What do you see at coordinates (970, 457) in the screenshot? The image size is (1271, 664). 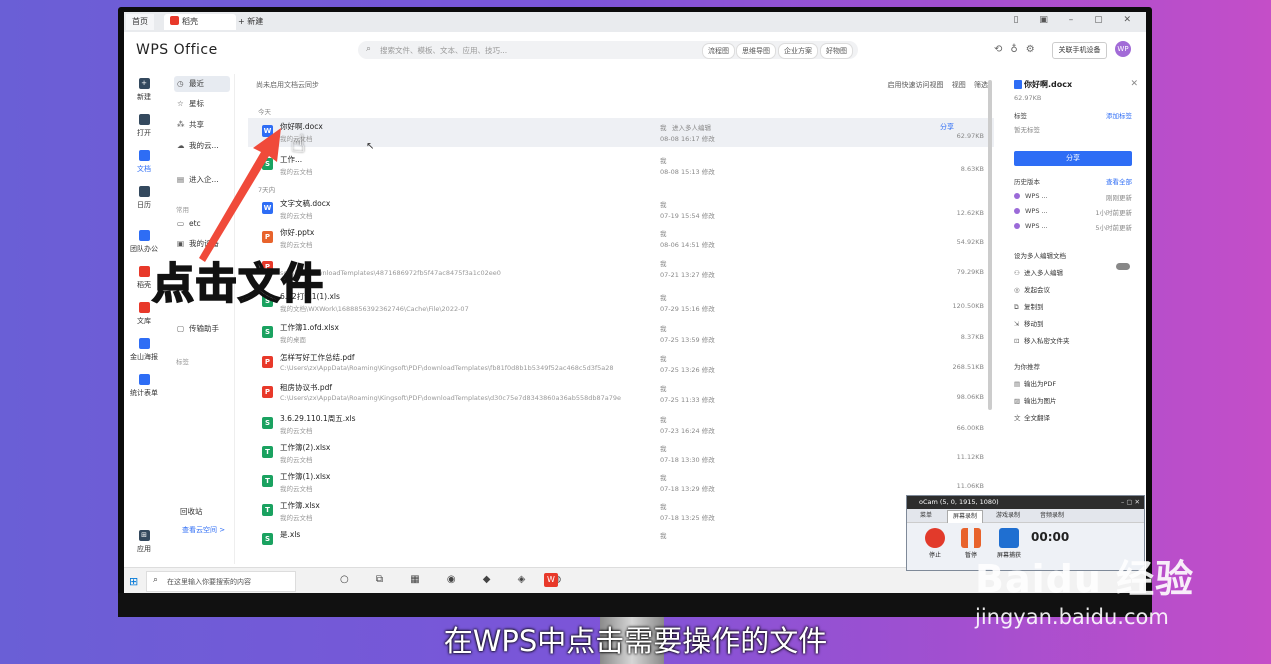 I see `file-size: 11.12KB` at bounding box center [970, 457].